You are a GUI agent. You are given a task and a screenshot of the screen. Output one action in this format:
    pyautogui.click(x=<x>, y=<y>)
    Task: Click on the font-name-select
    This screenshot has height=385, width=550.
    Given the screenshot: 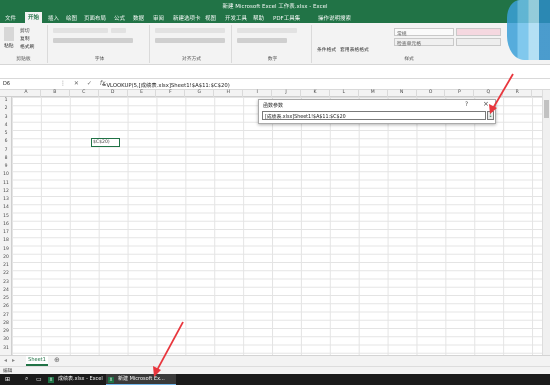 What is the action you would take?
    pyautogui.click(x=80, y=30)
    